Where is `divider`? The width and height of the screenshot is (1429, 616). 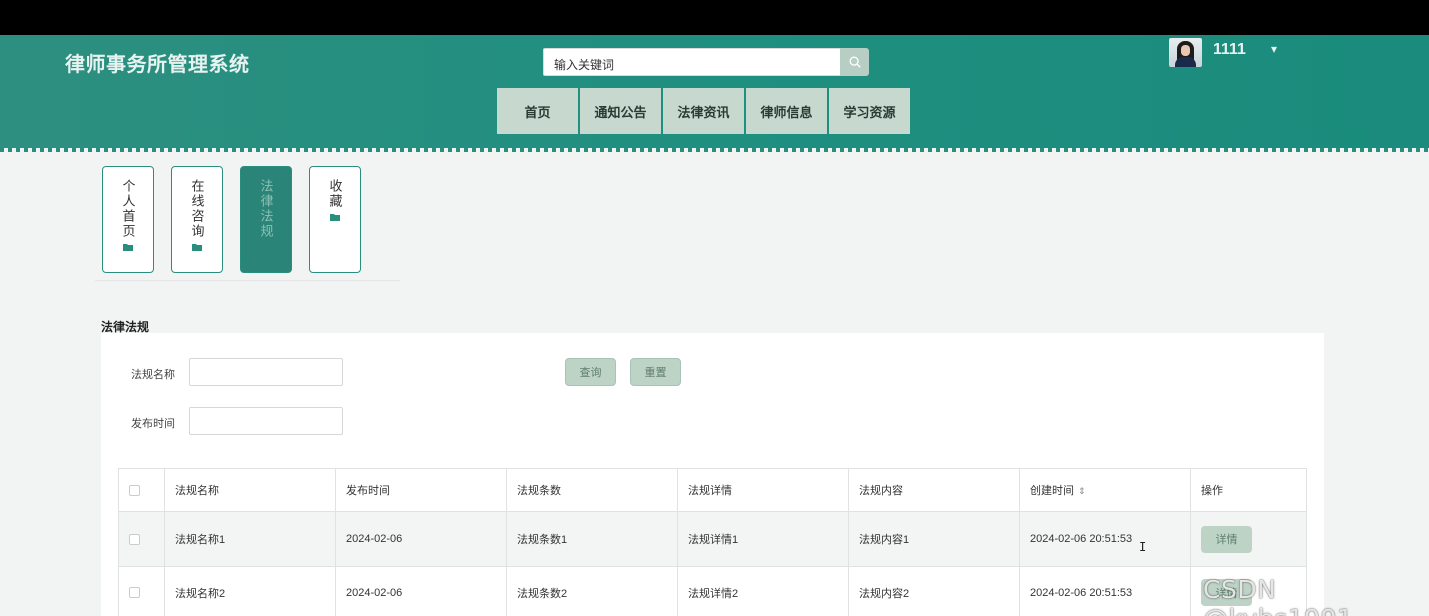 divider is located at coordinates (247, 280).